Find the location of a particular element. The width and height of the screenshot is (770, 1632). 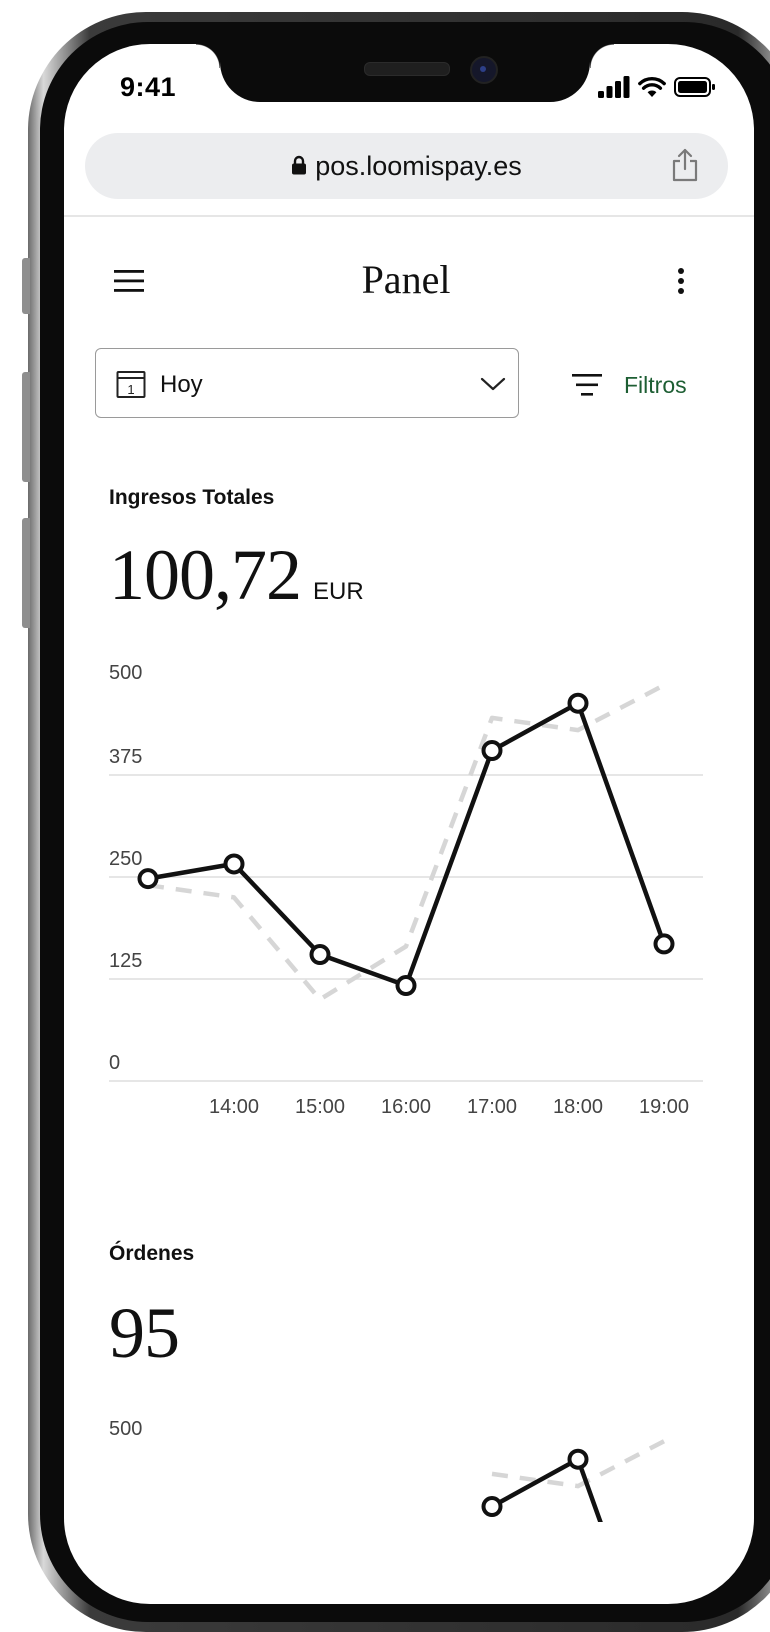

series-line is located at coordinates (546, 1489).